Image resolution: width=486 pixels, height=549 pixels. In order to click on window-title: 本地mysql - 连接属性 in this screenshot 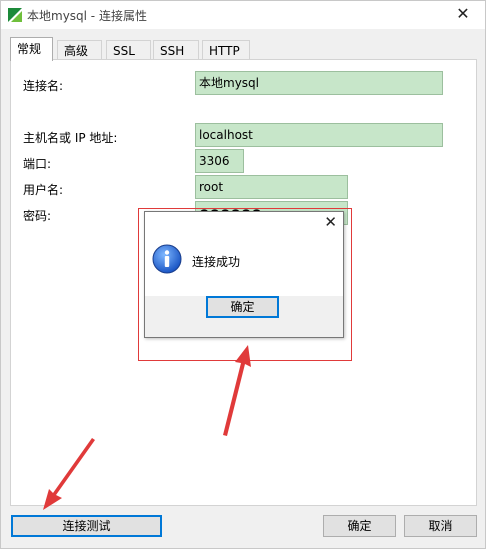, I will do `click(87, 16)`.